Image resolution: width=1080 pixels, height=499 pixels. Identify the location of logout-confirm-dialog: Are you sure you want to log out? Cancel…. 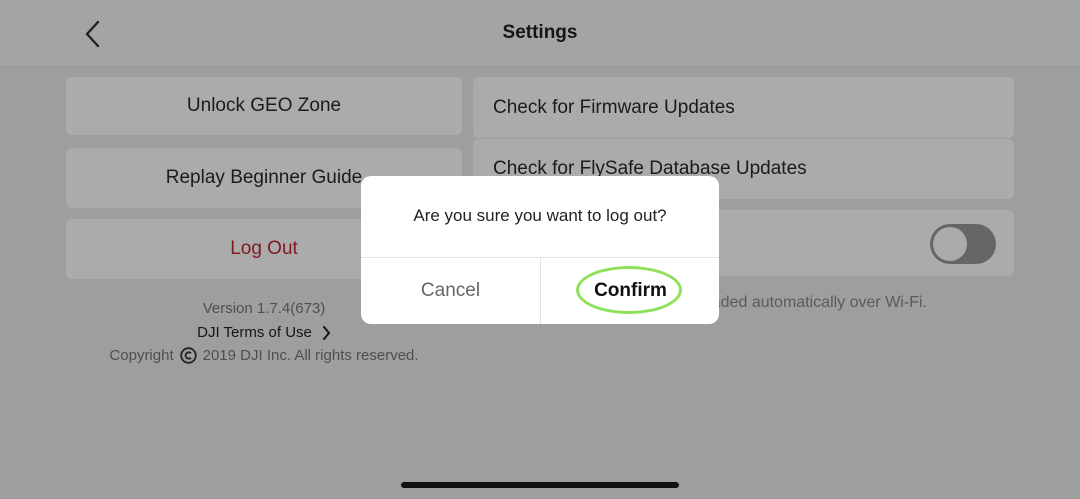
(540, 250).